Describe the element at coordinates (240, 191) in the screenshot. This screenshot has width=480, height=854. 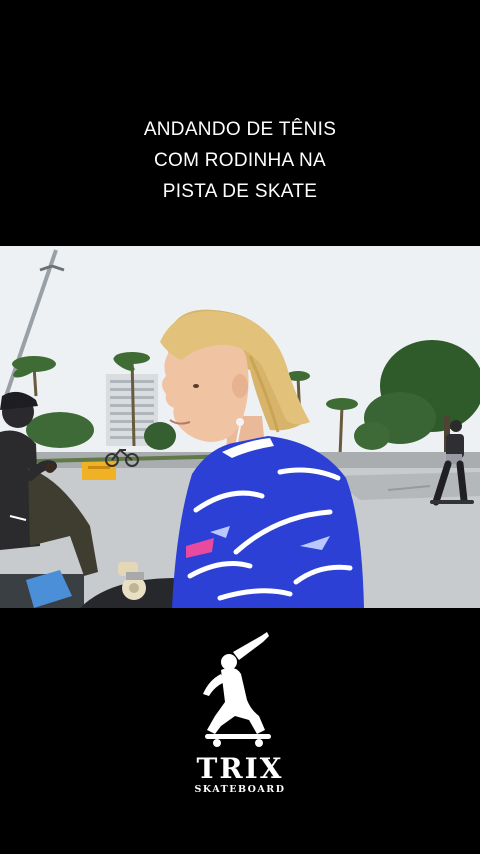
I see `caption-line: PISTA DE SKATE` at that location.